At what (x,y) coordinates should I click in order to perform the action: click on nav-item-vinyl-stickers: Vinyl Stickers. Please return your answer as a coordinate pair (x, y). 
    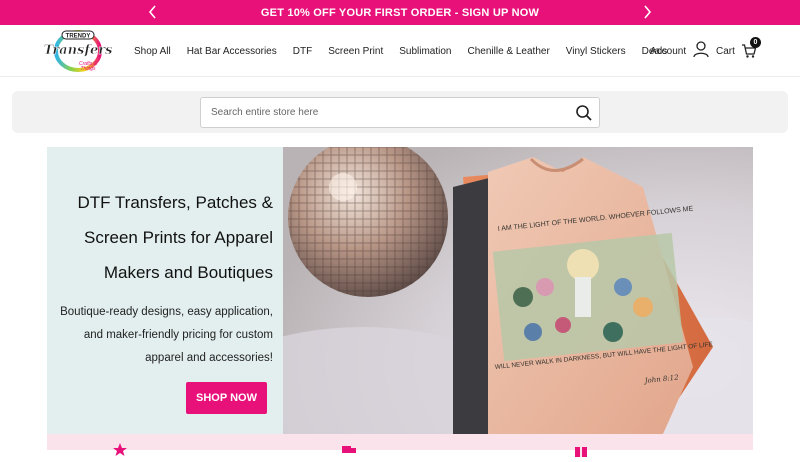
    Looking at the image, I should click on (596, 51).